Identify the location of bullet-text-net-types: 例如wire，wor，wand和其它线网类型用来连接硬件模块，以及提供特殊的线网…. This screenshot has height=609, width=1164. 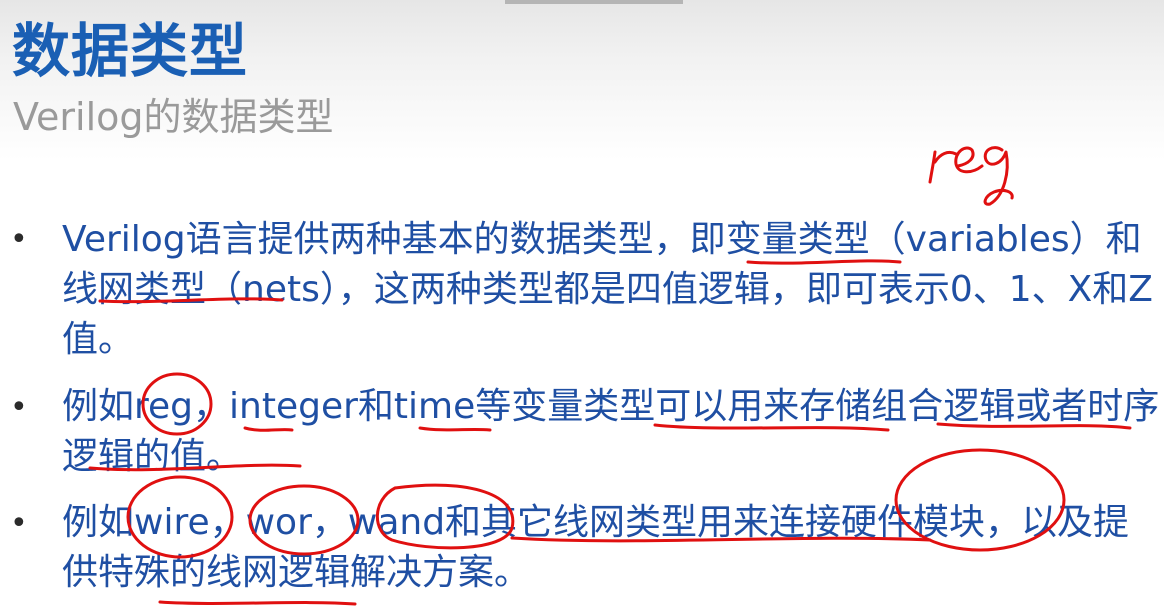
(596, 547).